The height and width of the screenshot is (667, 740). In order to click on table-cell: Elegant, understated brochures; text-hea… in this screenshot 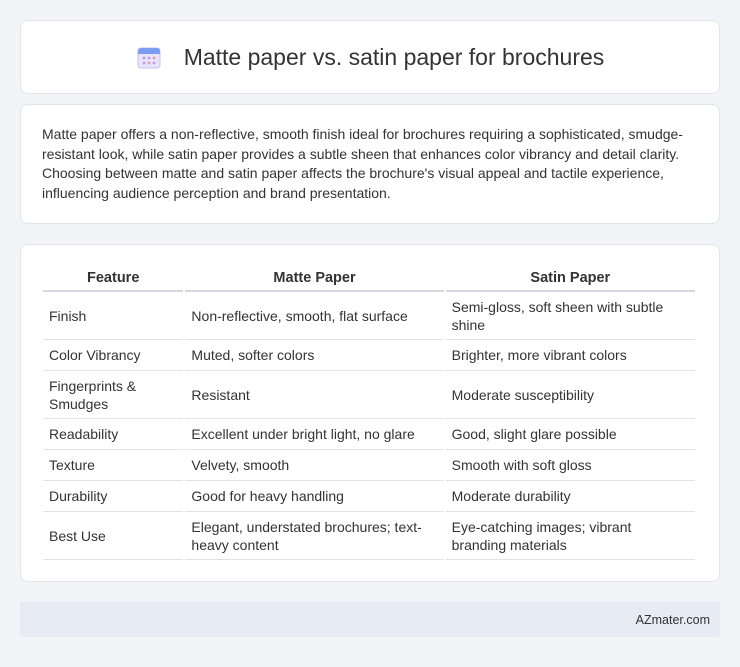, I will do `click(314, 536)`.